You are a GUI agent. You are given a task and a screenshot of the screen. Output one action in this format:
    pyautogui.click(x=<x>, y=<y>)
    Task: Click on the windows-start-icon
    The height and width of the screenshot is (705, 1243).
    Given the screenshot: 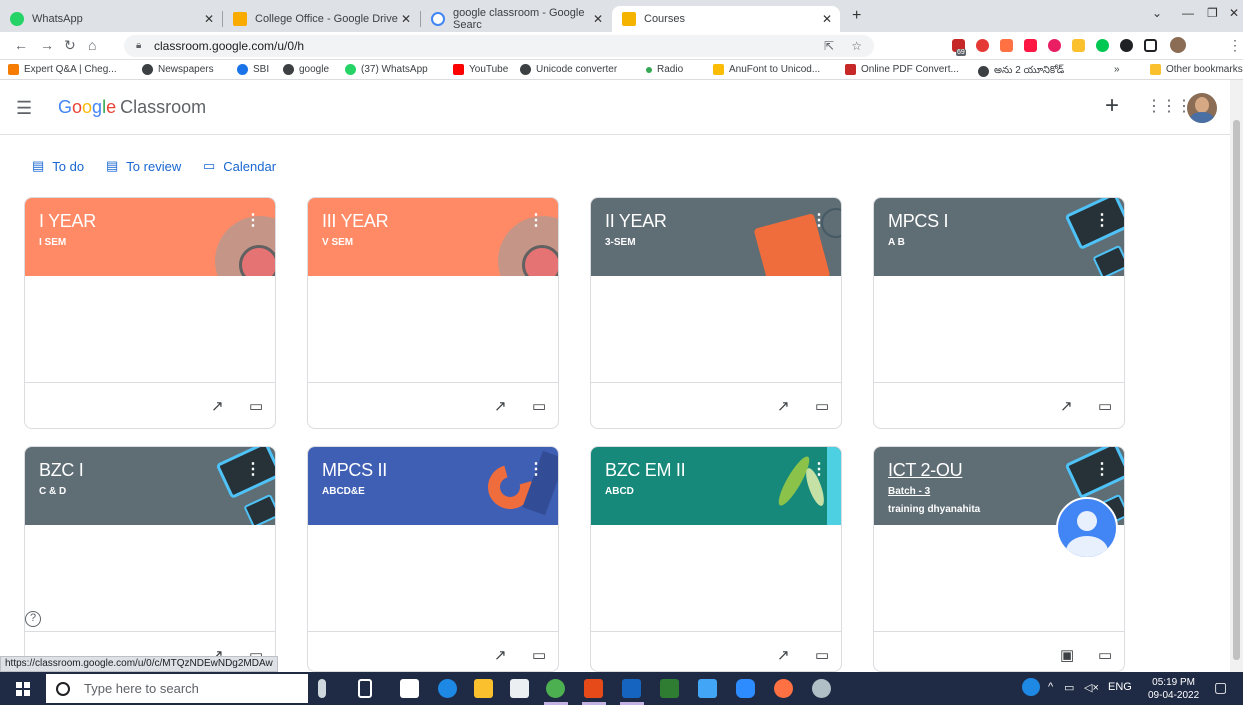 What is the action you would take?
    pyautogui.click(x=23, y=689)
    